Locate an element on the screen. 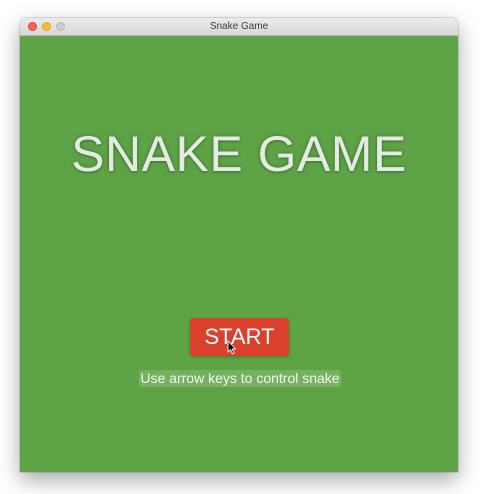 This screenshot has height=494, width=480. arrow-pointer-icon is located at coordinates (232, 347).